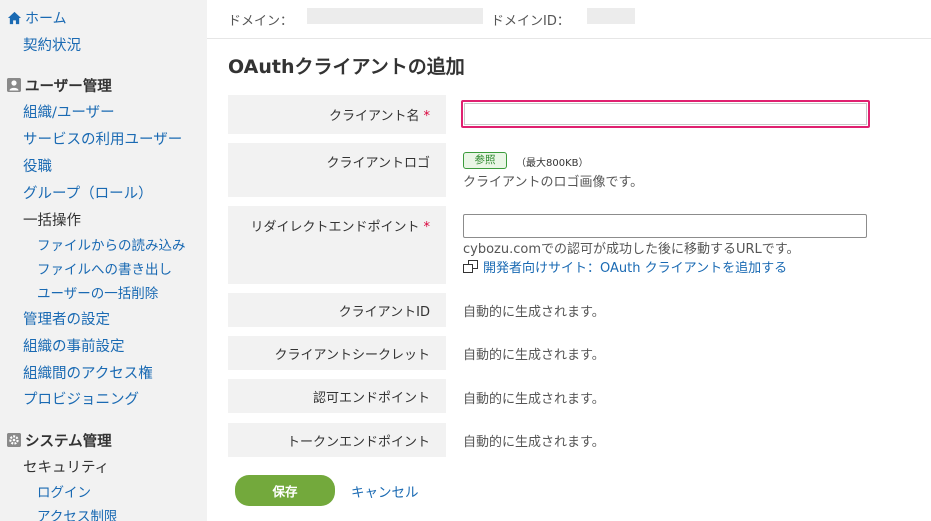 This screenshot has width=931, height=521. What do you see at coordinates (337, 310) in the screenshot?
I see `client-id-label-cell: クライアントID` at bounding box center [337, 310].